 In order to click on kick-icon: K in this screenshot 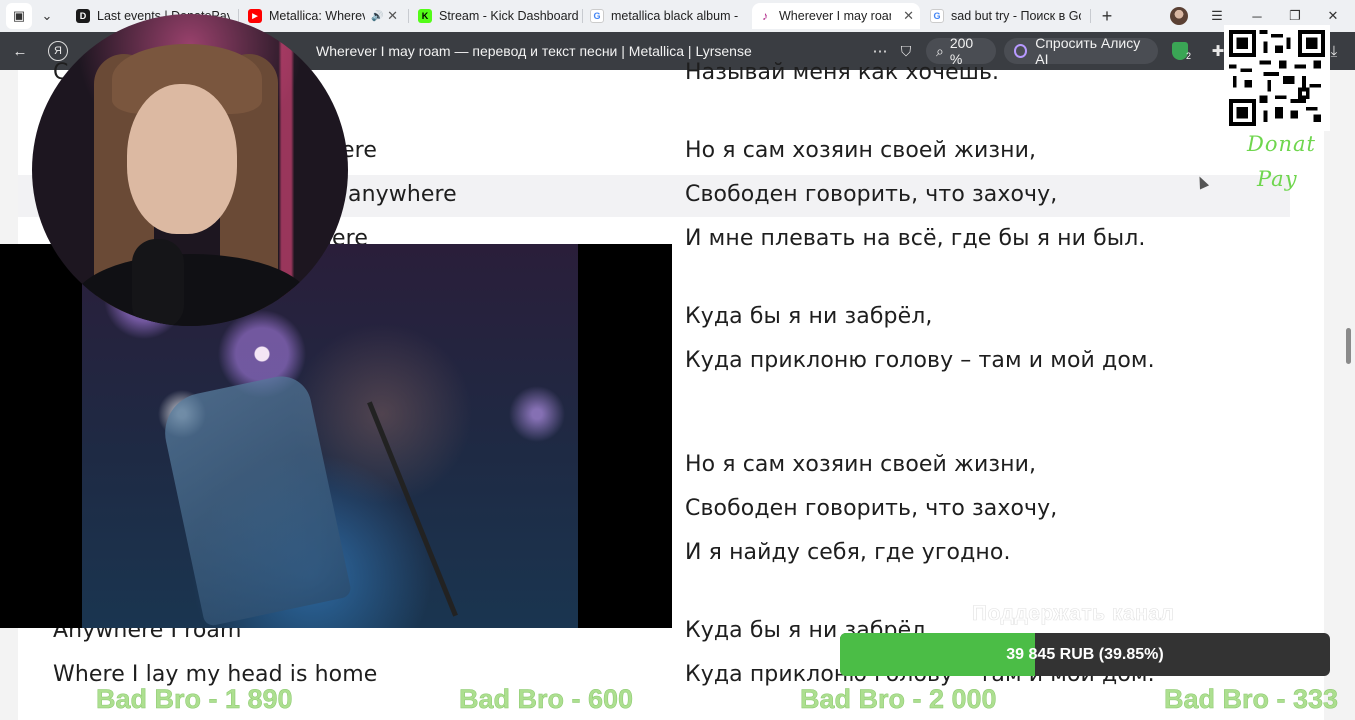, I will do `click(425, 16)`.